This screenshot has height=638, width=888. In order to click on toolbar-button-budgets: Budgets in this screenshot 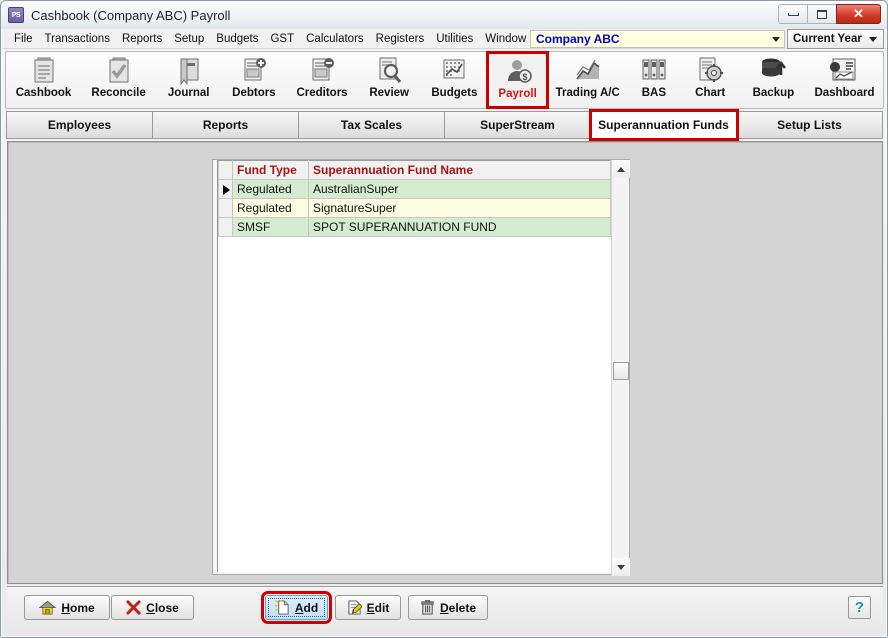, I will do `click(454, 80)`.